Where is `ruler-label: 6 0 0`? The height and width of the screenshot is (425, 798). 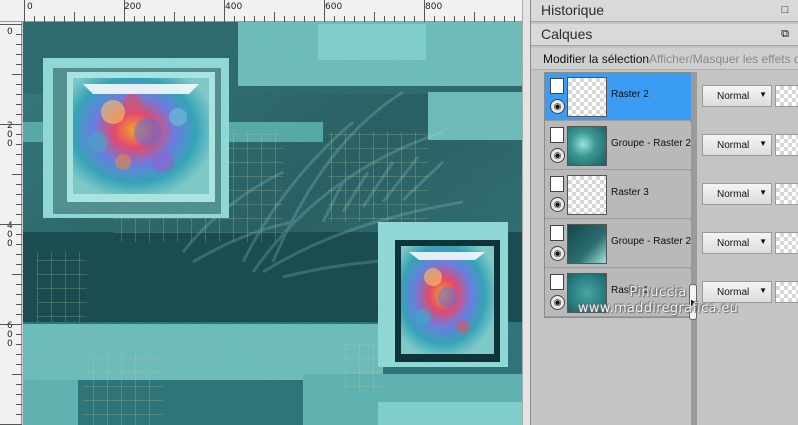
ruler-label: 6 0 0 is located at coordinates (10, 335).